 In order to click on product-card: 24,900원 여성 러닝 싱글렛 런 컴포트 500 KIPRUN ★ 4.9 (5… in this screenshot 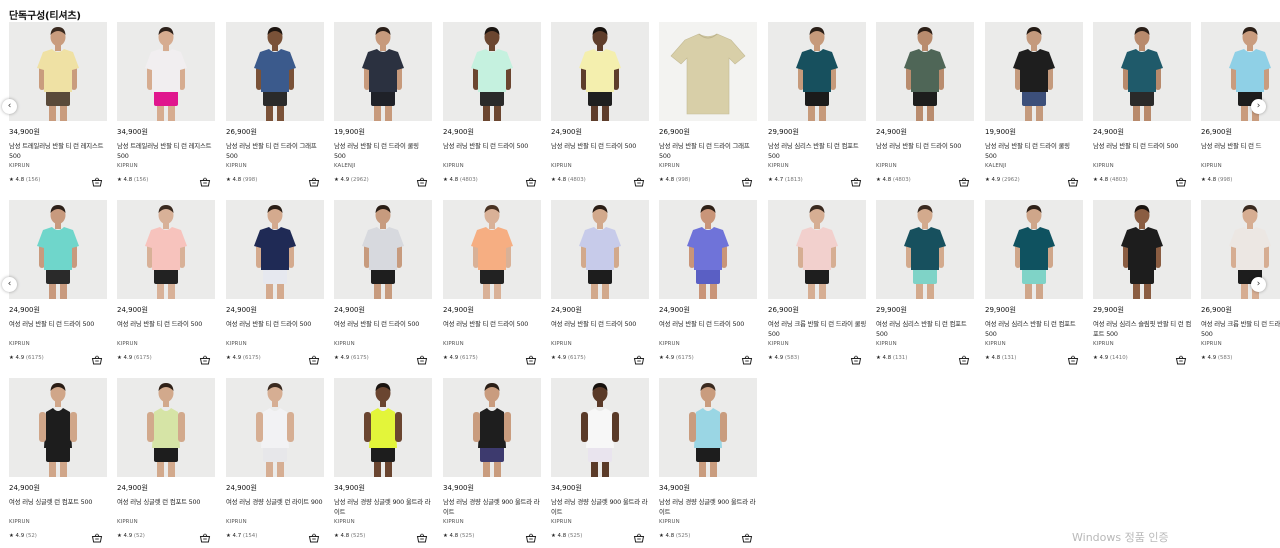, I will do `click(166, 463)`.